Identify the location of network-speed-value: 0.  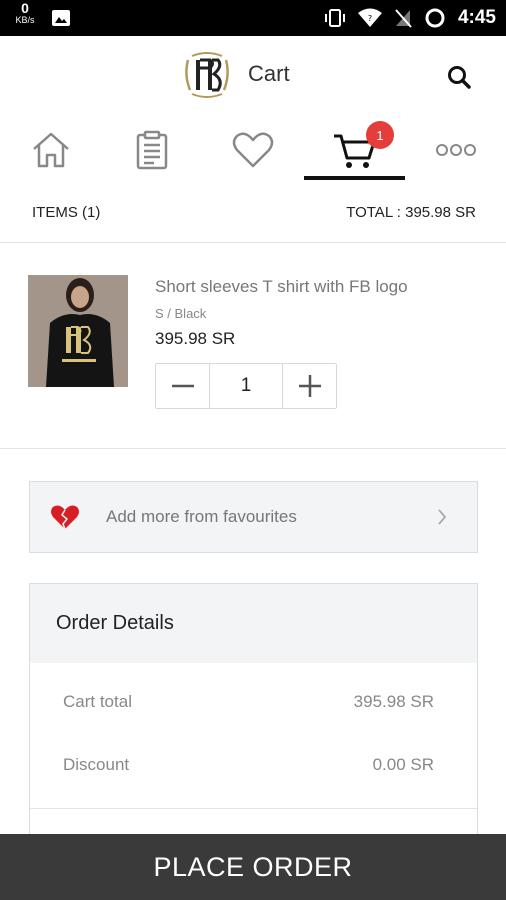
(25, 8).